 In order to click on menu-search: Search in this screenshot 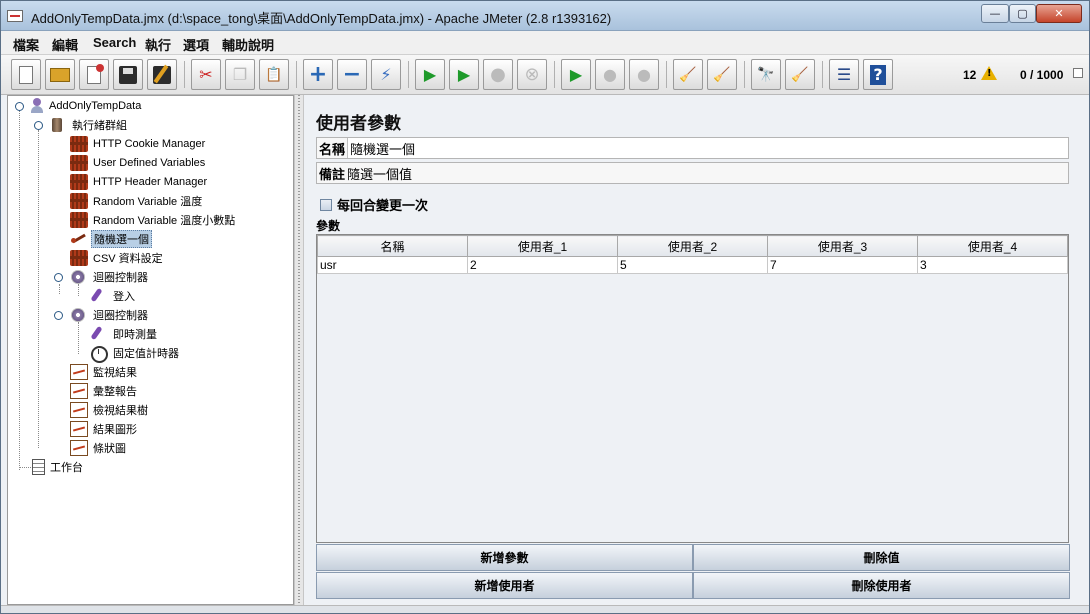, I will do `click(114, 42)`.